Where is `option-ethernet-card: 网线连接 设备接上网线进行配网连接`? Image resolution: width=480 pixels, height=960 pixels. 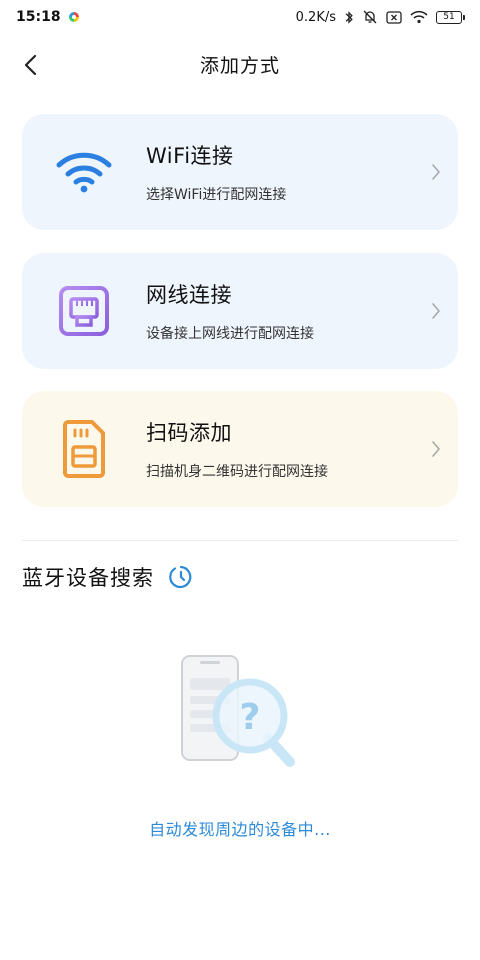
option-ethernet-card: 网线连接 设备接上网线进行配网连接 is located at coordinates (240, 311).